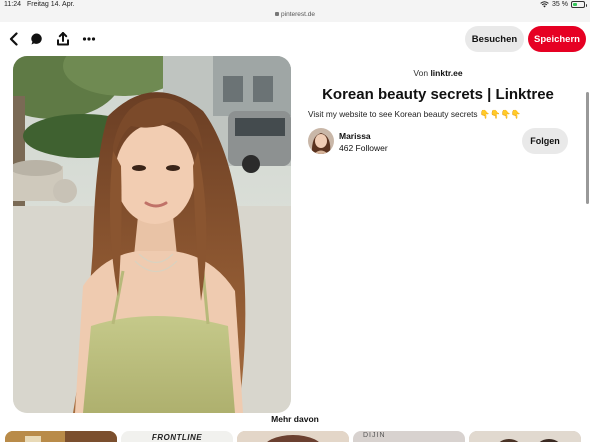 The image size is (590, 442). Describe the element at coordinates (446, 73) in the screenshot. I see `source-link: linktr.ee` at that location.